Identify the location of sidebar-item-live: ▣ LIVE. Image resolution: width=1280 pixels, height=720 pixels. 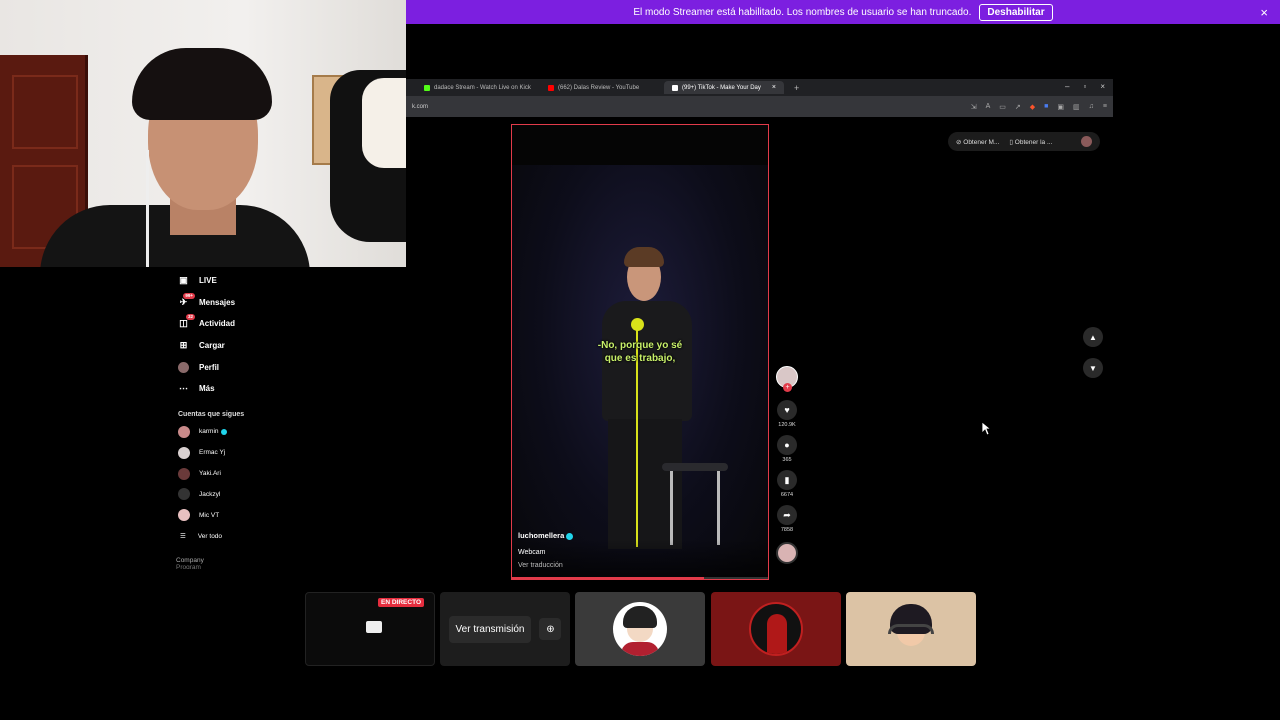
(241, 281).